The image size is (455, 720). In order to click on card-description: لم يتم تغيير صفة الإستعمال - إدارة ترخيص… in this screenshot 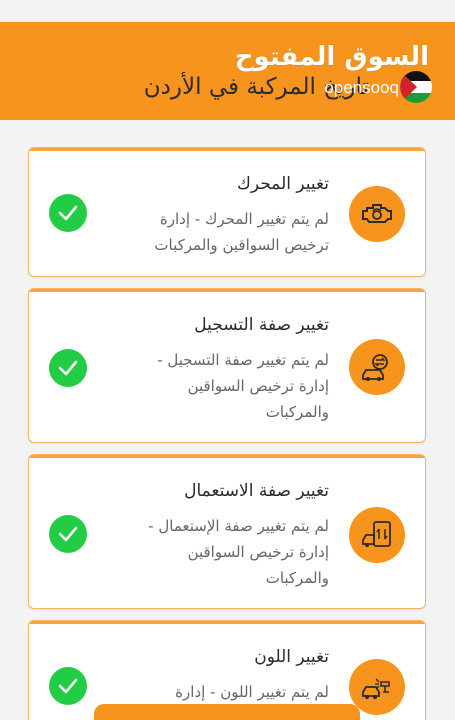, I will do `click(238, 552)`.